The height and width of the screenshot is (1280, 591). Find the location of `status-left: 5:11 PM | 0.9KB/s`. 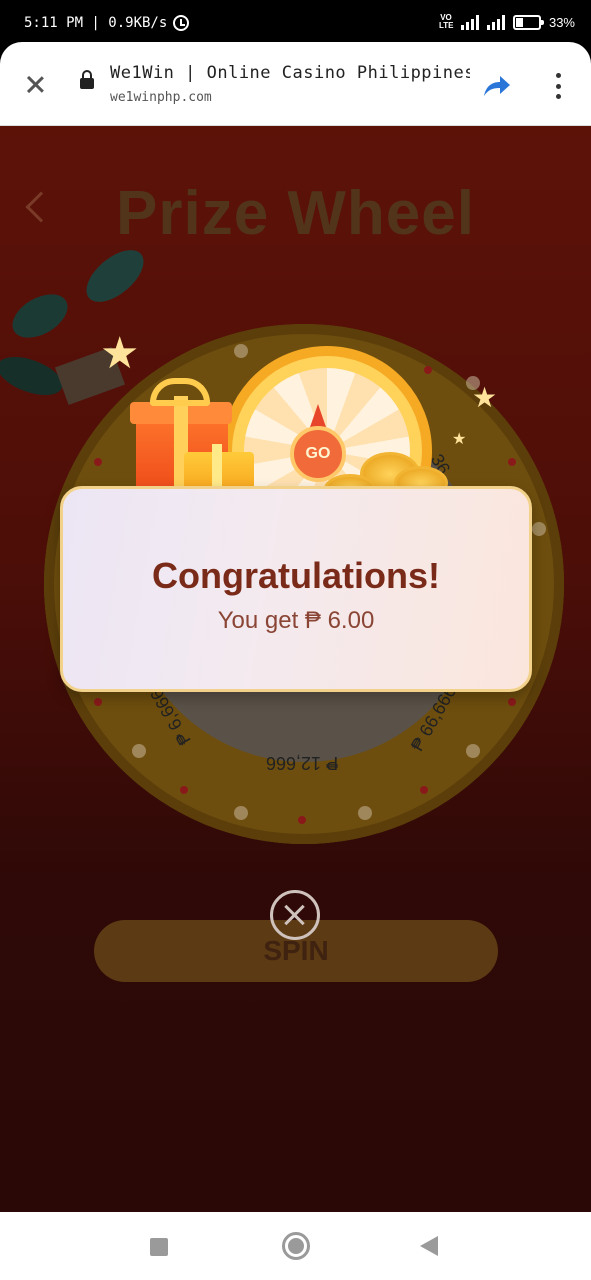

status-left: 5:11 PM | 0.9KB/s is located at coordinates (107, 23).